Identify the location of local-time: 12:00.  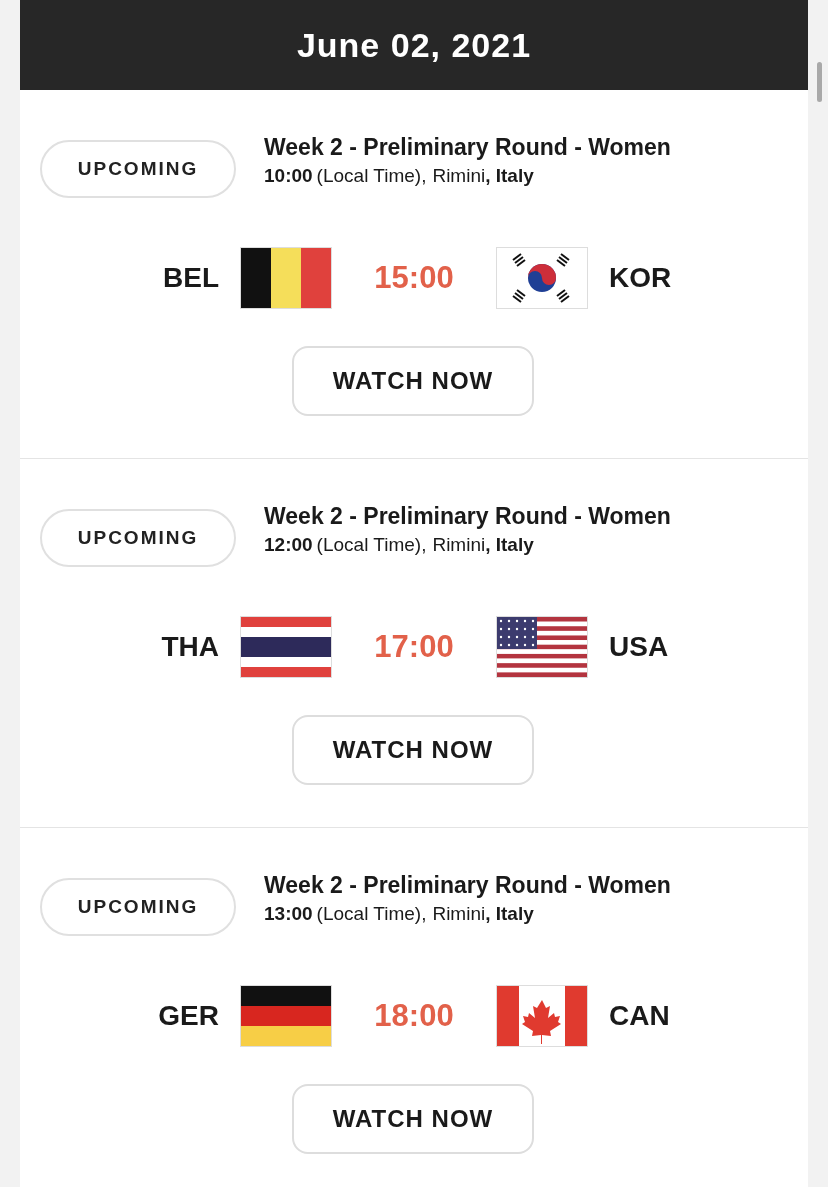
(288, 545).